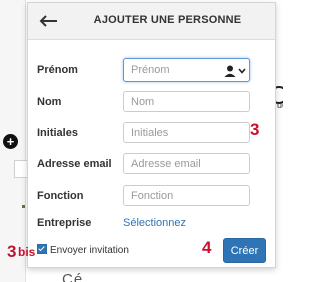 This screenshot has width=320, height=282. What do you see at coordinates (74, 164) in the screenshot?
I see `email-label: Adresse email` at bounding box center [74, 164].